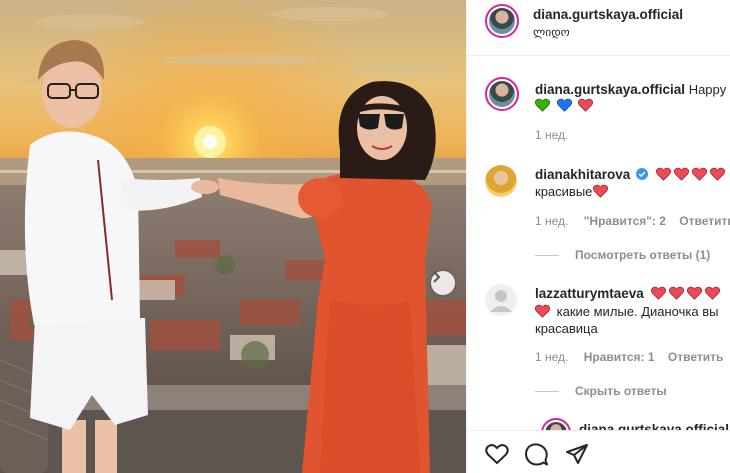 The width and height of the screenshot is (730, 473). I want to click on comment-1-line2: красивые, so click(573, 191).